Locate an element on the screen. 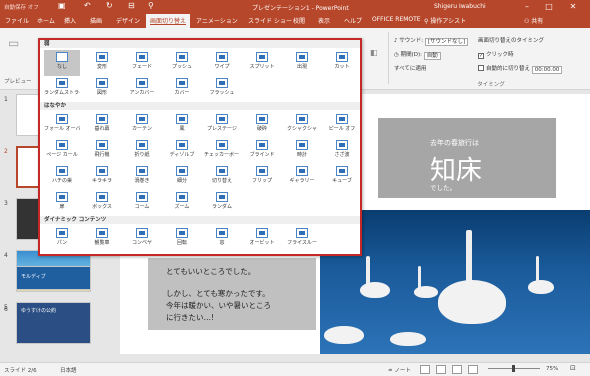 The image size is (590, 376). tab-review: 校閲 is located at coordinates (299, 20).